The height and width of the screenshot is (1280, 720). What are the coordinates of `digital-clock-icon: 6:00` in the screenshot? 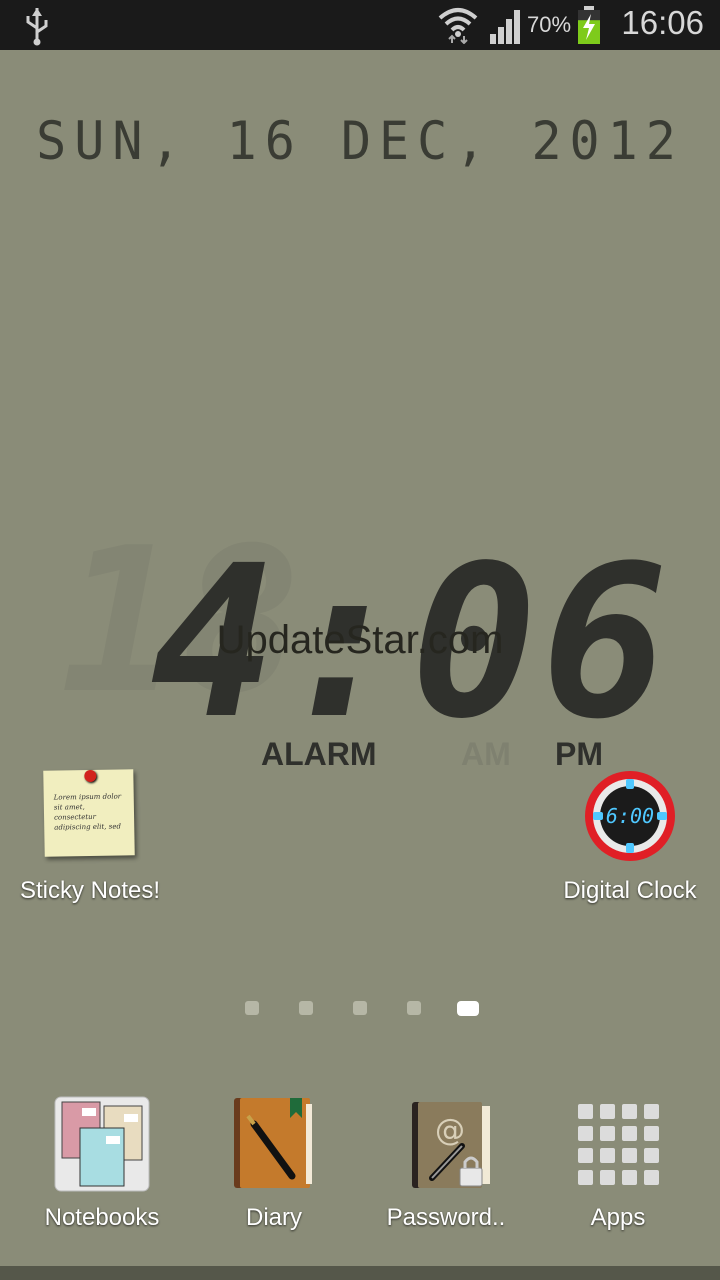 It's located at (630, 816).